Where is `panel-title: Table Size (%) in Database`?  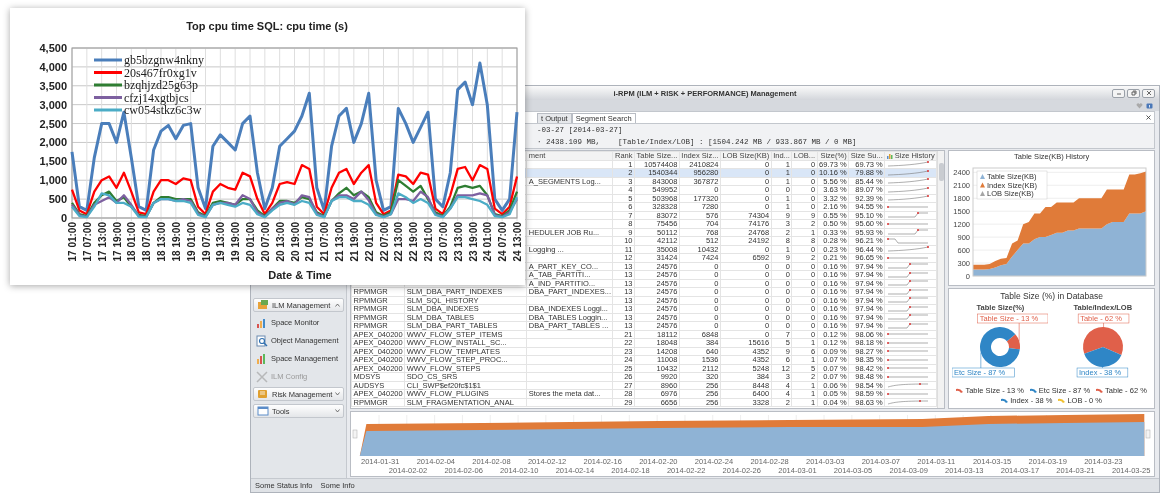
panel-title: Table Size (%) in Database is located at coordinates (1051, 296).